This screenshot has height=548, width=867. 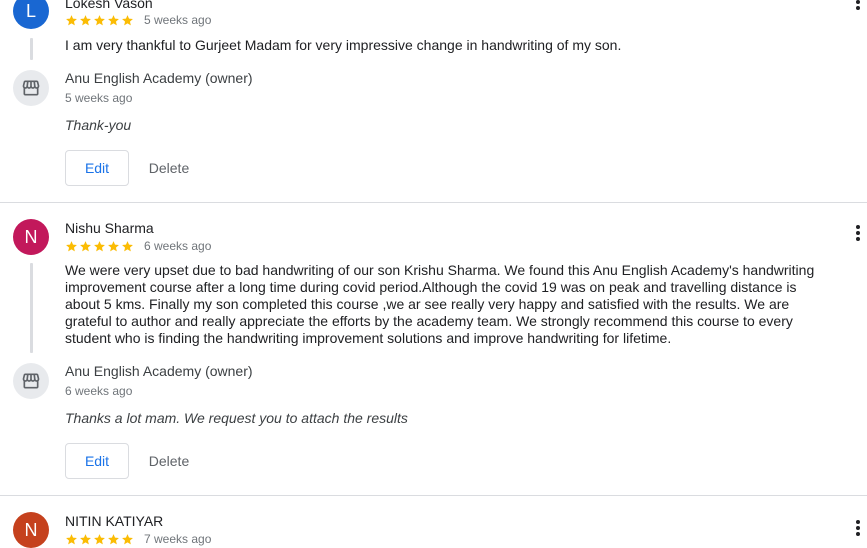 I want to click on reply-age: 5 weeks ago, so click(x=99, y=98).